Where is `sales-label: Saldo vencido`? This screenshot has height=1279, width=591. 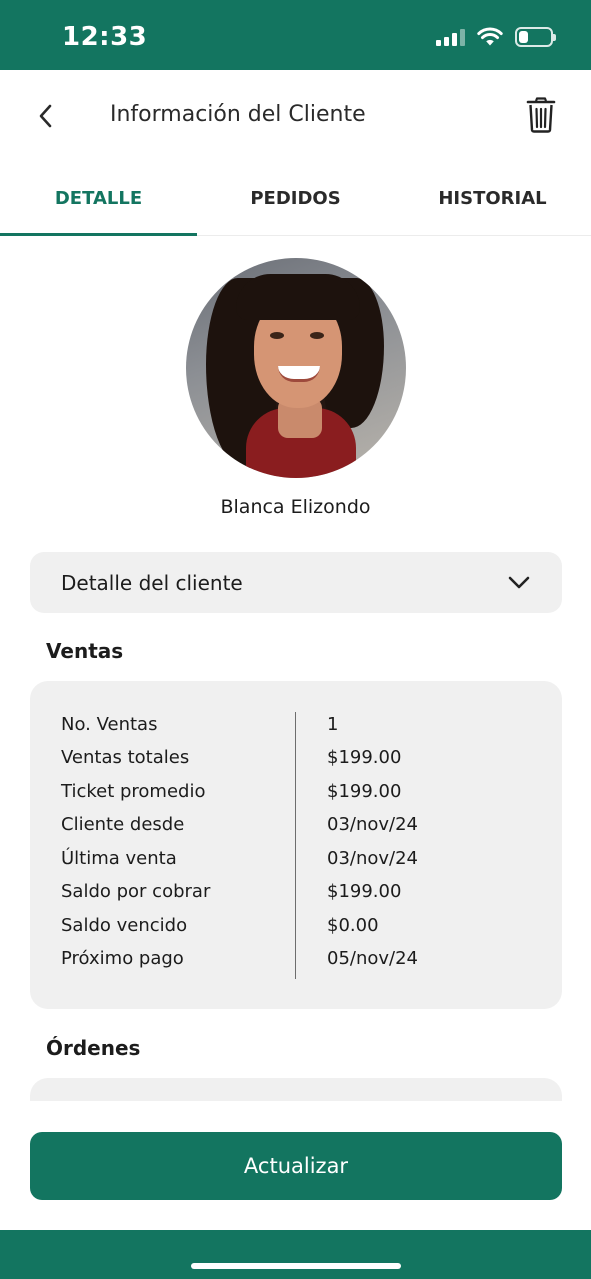 sales-label: Saldo vencido is located at coordinates (124, 925).